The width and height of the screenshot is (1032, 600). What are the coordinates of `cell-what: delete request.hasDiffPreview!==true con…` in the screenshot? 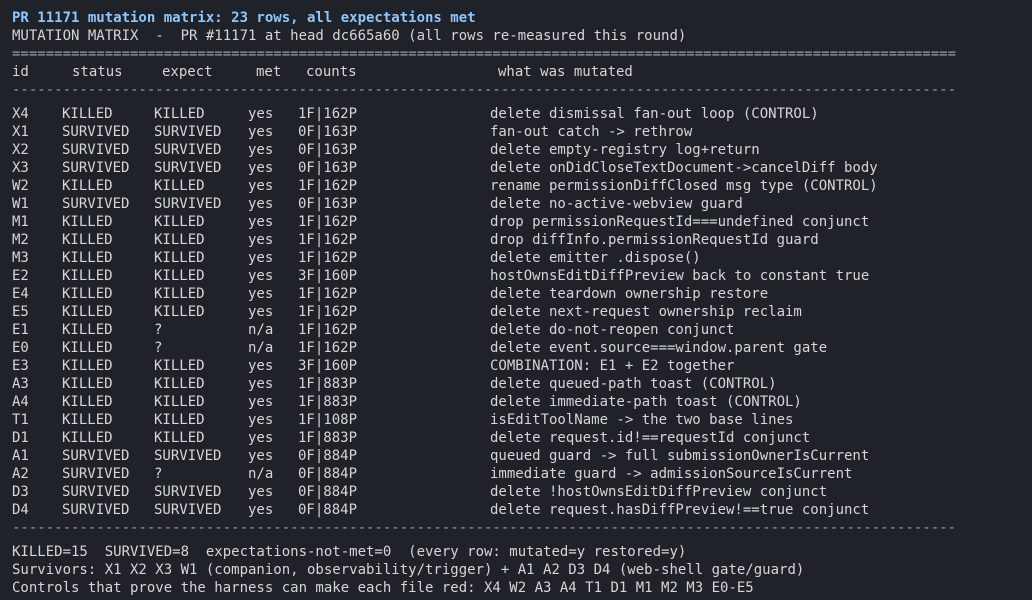 It's located at (680, 510).